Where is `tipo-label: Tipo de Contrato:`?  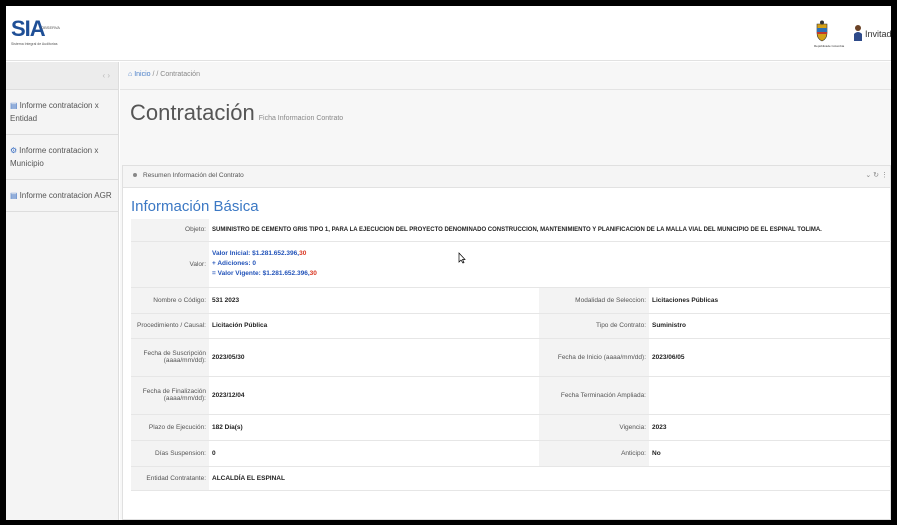
tipo-label: Tipo de Contrato: is located at coordinates (594, 326).